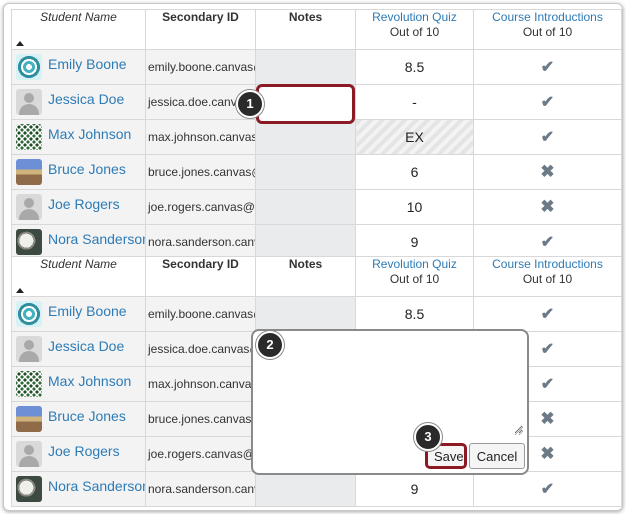 This screenshot has height=514, width=626. What do you see at coordinates (414, 137) in the screenshot?
I see `grade-cell-excused: EX` at bounding box center [414, 137].